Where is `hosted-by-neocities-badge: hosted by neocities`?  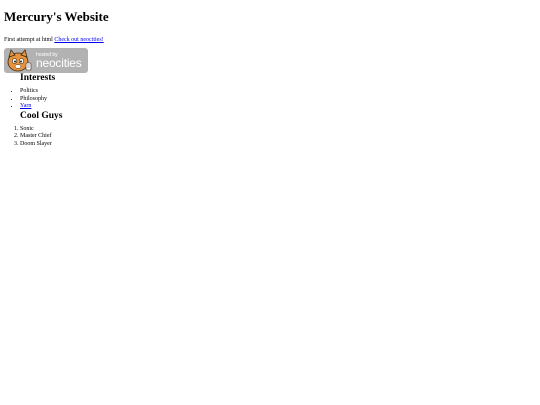
hosted-by-neocities-badge: hosted by neocities is located at coordinates (46, 60).